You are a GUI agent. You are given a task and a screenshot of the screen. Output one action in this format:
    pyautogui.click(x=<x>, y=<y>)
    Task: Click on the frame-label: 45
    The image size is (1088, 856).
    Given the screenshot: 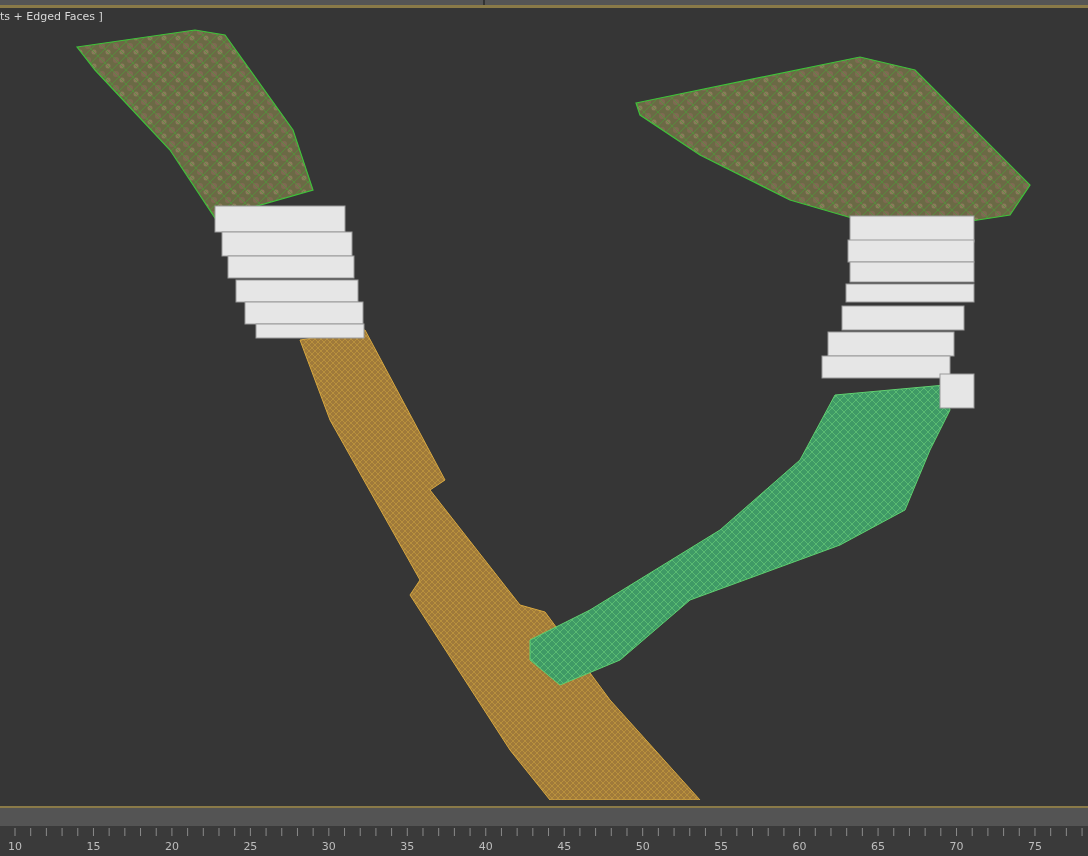 What is the action you would take?
    pyautogui.click(x=564, y=847)
    